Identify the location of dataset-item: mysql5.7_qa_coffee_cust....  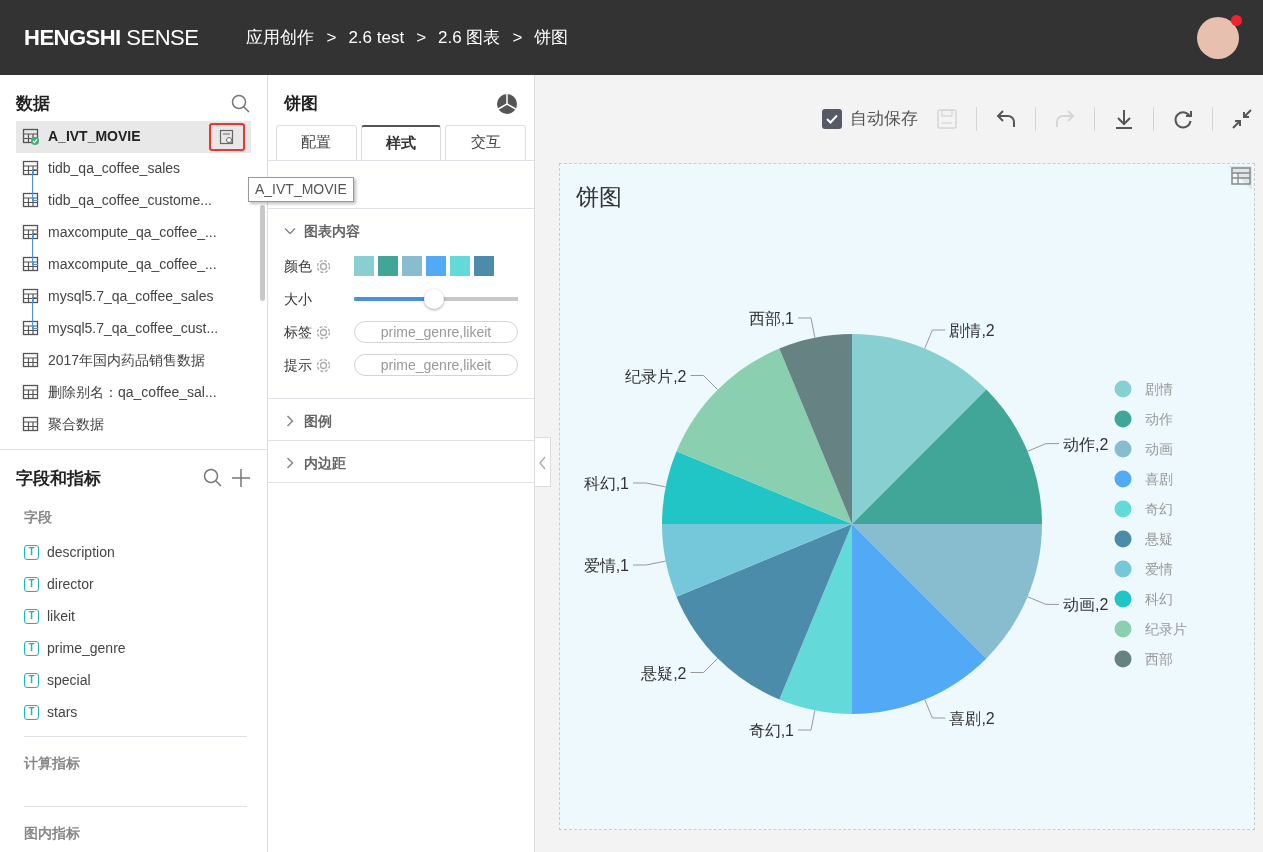
(133, 328).